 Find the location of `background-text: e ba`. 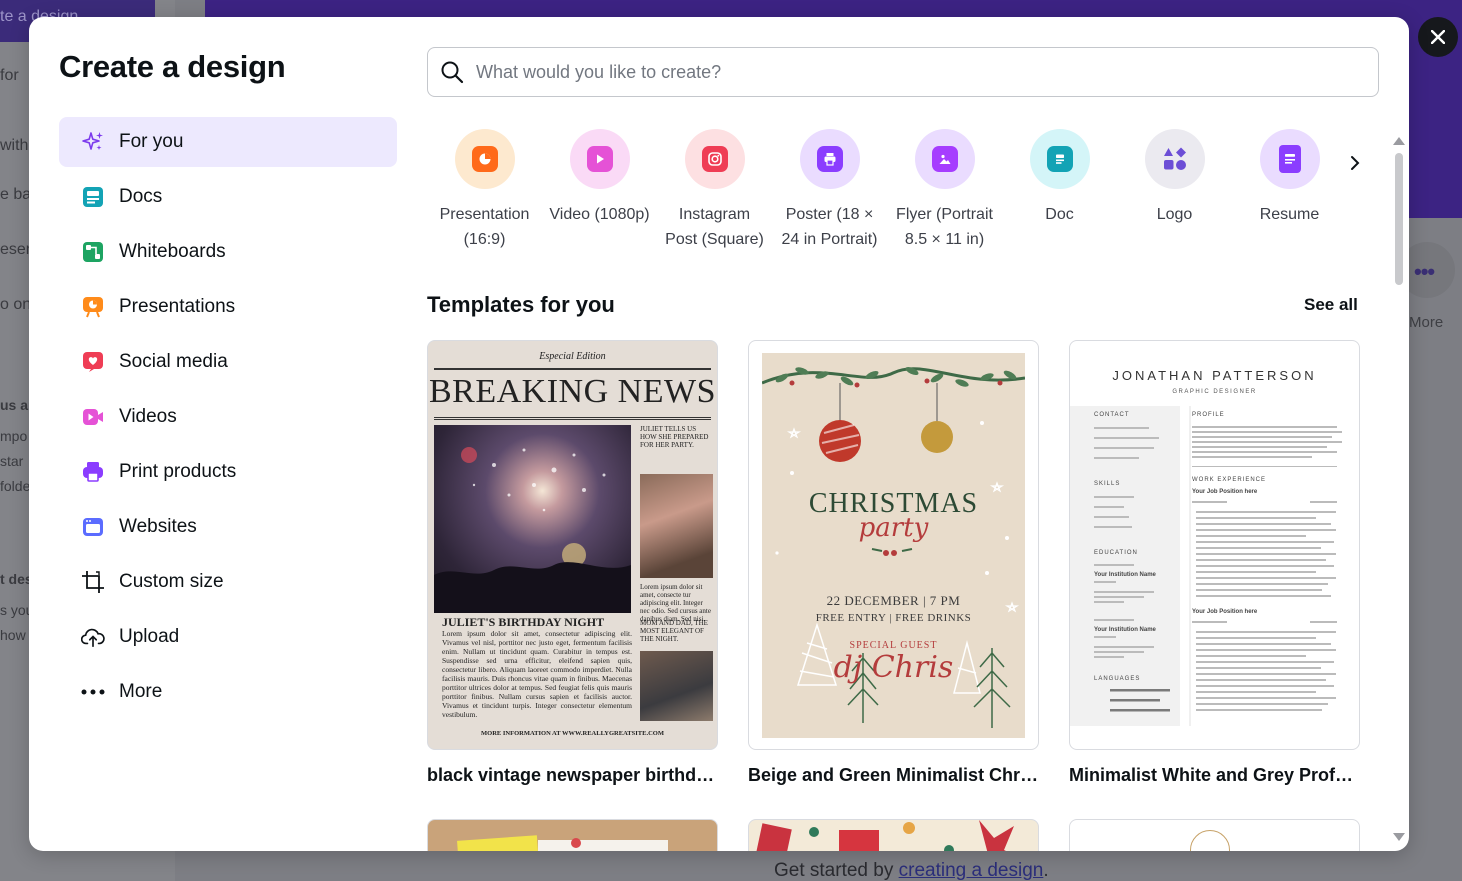

background-text: e ba is located at coordinates (16, 194).